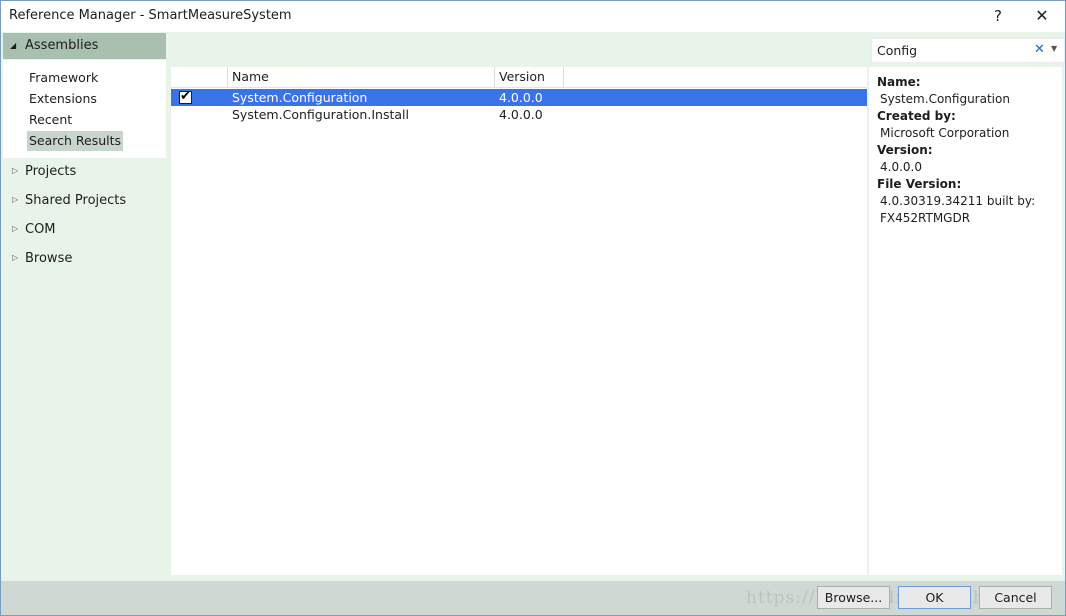 Image resolution: width=1066 pixels, height=616 pixels. What do you see at coordinates (916, 116) in the screenshot?
I see `detail-created-key: Created by:` at bounding box center [916, 116].